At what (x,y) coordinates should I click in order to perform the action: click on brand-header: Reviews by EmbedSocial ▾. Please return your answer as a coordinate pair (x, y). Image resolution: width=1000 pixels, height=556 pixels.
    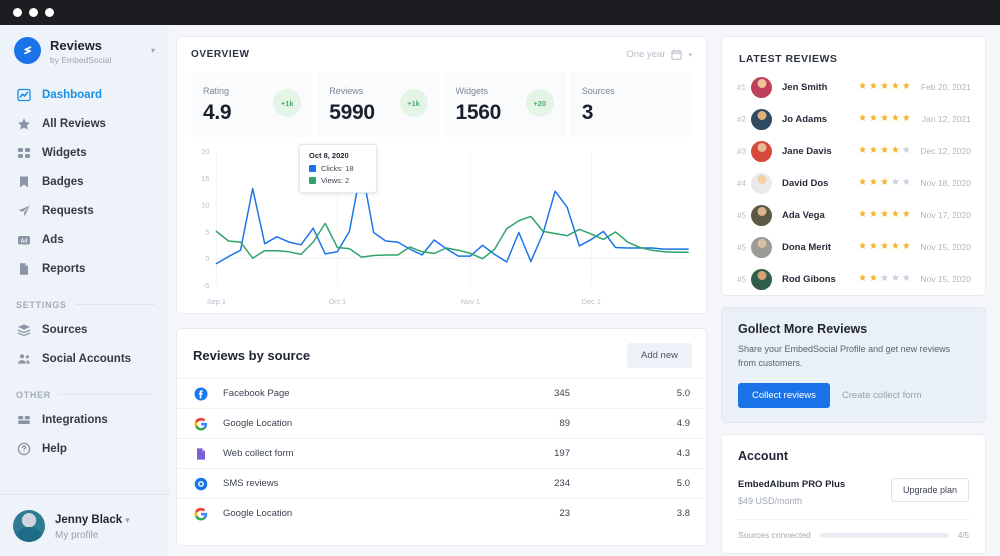
    Looking at the image, I should click on (84, 50).